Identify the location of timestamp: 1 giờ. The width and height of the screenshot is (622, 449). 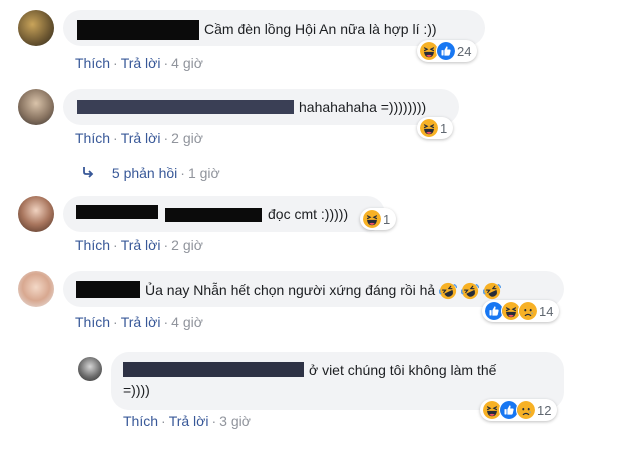
(203, 173).